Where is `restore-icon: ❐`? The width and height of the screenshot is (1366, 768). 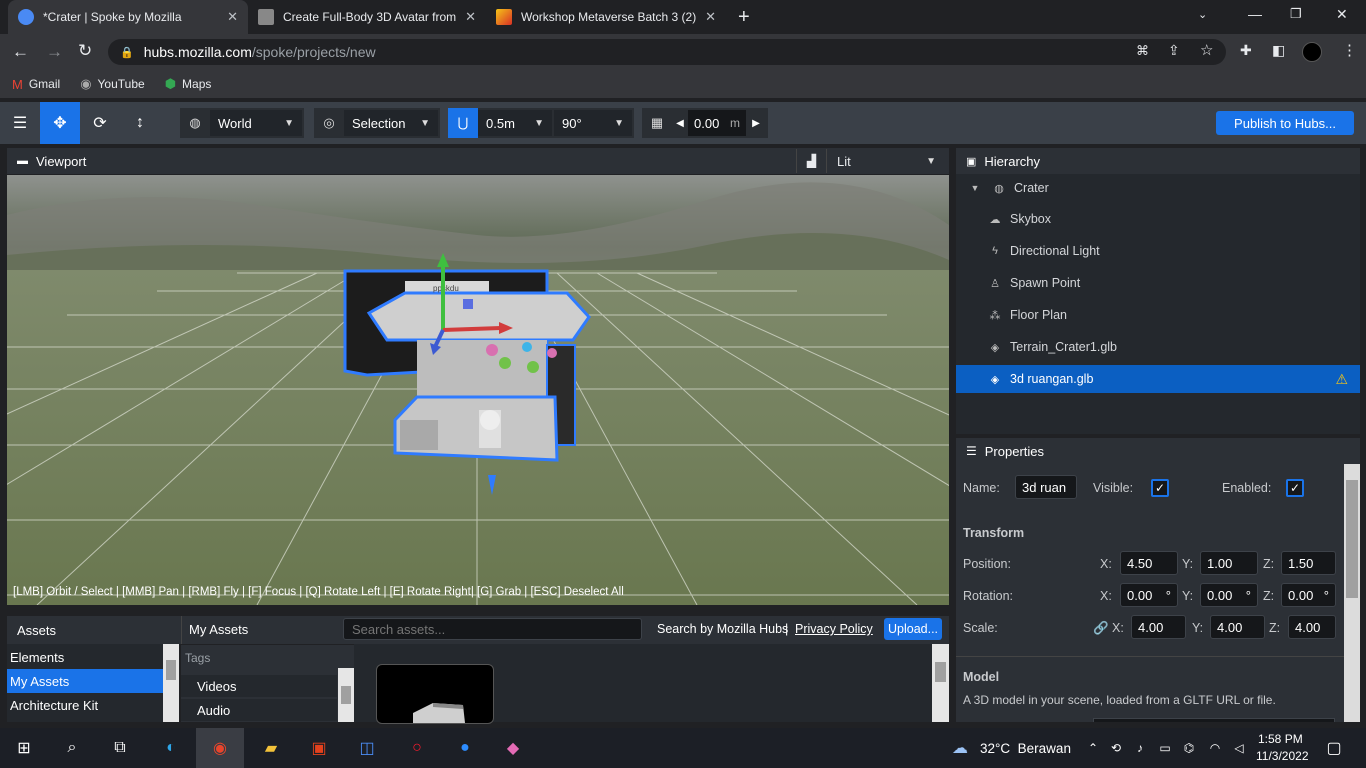 restore-icon: ❐ is located at coordinates (1296, 14).